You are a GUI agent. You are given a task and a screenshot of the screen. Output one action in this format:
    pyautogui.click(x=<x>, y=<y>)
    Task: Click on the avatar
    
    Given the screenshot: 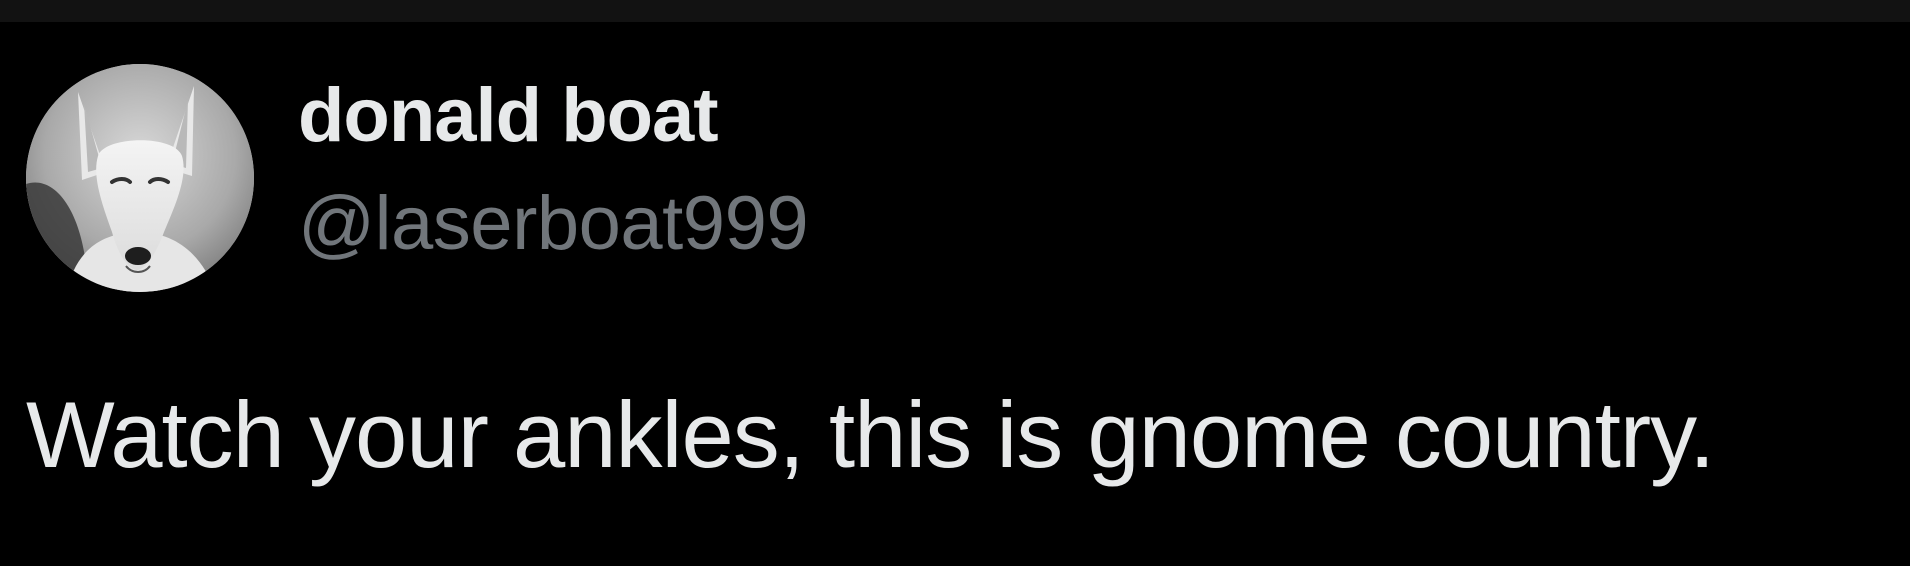 What is the action you would take?
    pyautogui.click(x=140, y=178)
    